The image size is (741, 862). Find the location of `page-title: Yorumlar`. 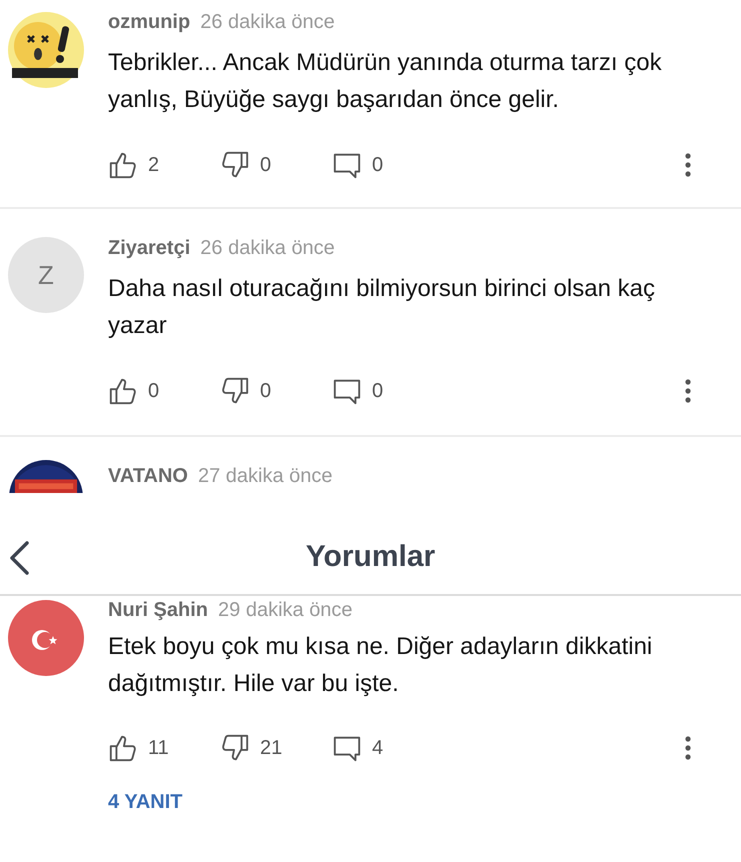

page-title: Yorumlar is located at coordinates (371, 557).